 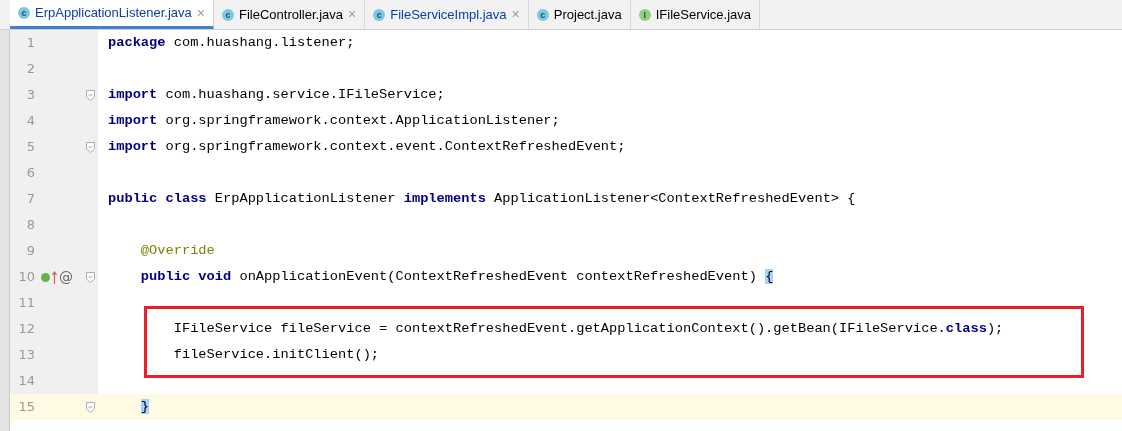 I want to click on code-line: fileService.initClient();, so click(x=276, y=354).